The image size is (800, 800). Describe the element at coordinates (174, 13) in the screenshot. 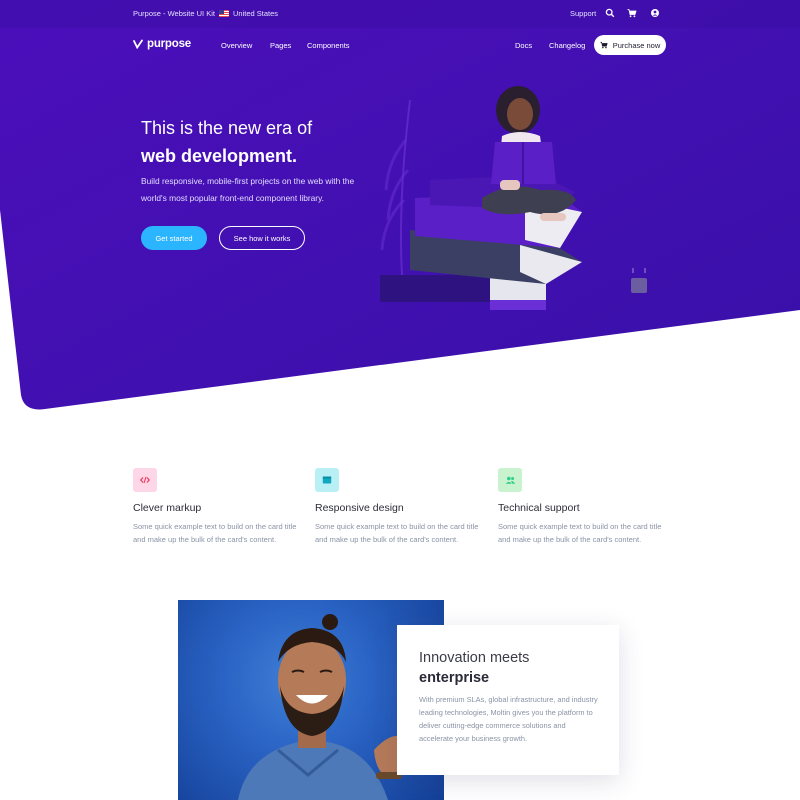

I see `kit-label: Purpose - Website UI Kit` at that location.